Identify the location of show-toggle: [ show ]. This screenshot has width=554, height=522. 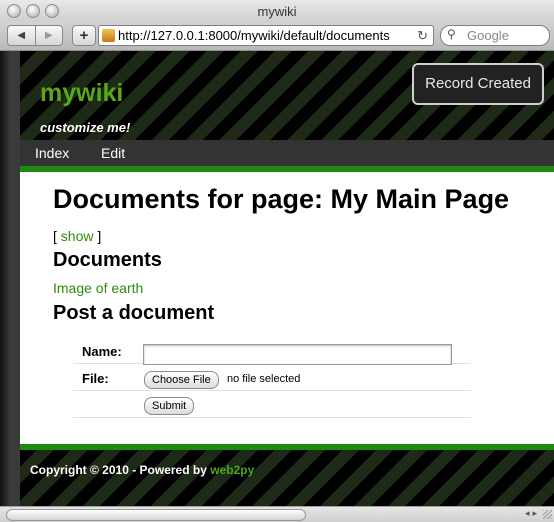
(77, 236).